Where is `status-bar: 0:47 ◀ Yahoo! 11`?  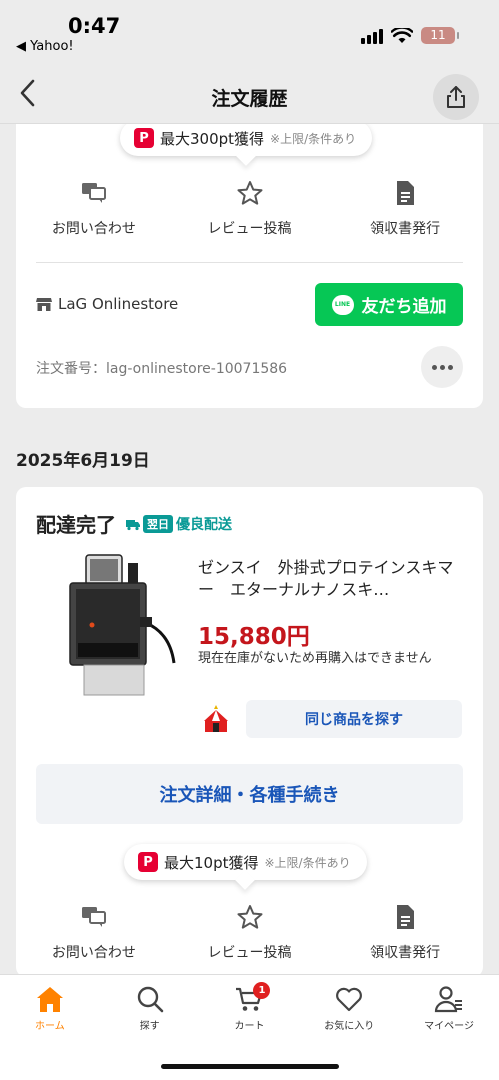 status-bar: 0:47 ◀ Yahoo! 11 is located at coordinates (249, 31).